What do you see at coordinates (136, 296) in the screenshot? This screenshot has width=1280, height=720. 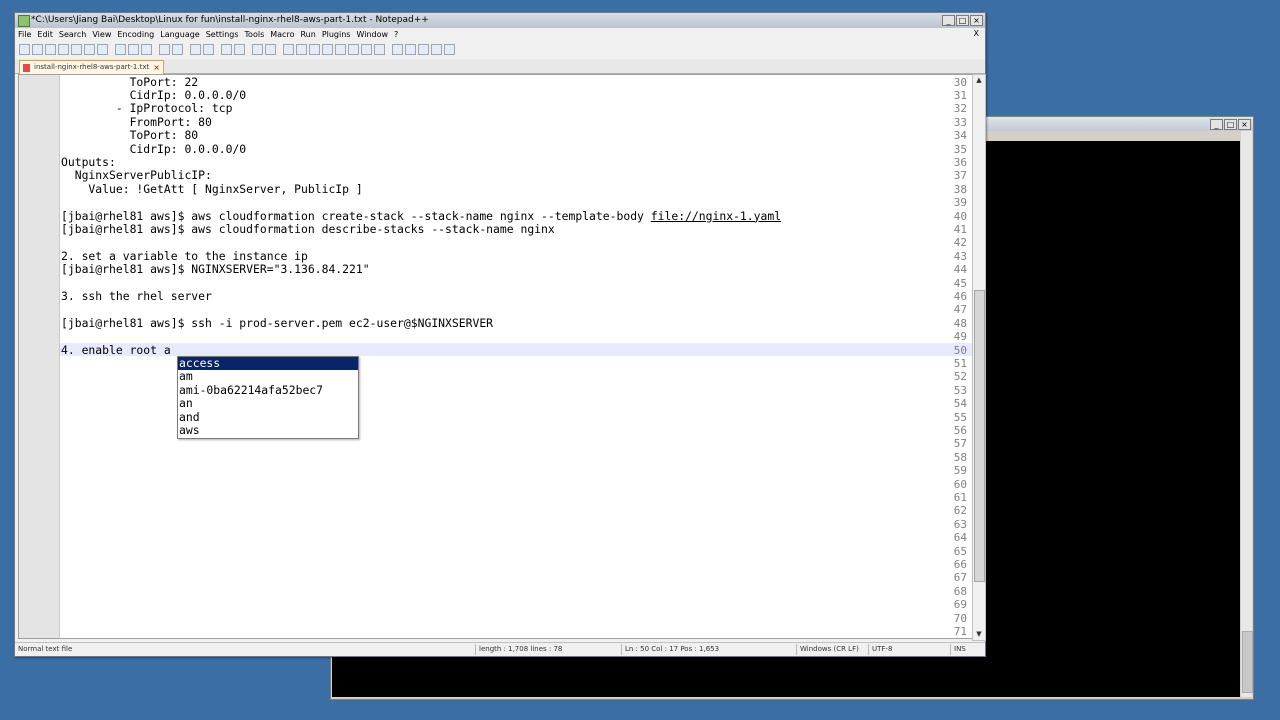 I see `code-line: 3. ssh the rhel server` at bounding box center [136, 296].